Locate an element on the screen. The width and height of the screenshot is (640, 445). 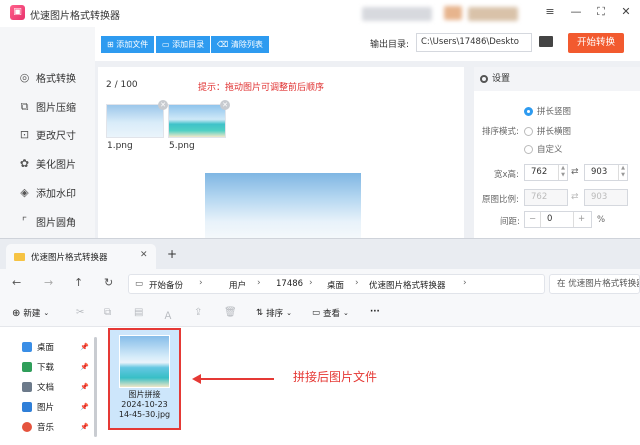
breadcrumb: 用户 is located at coordinates (237, 285).